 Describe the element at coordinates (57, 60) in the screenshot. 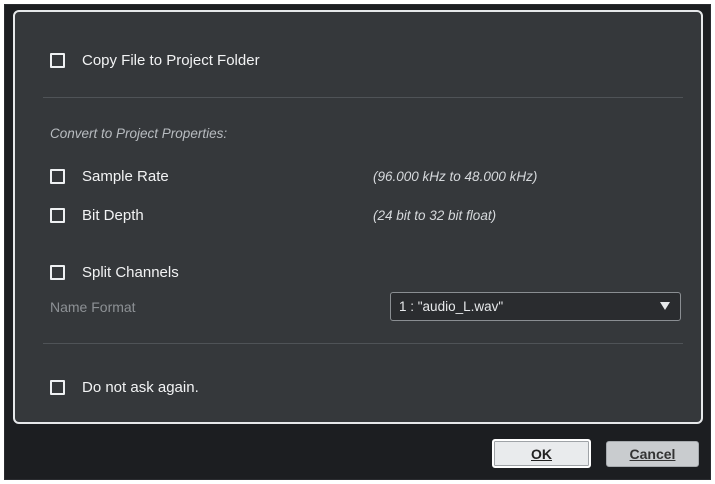

I see `copy-file-checkbox` at that location.